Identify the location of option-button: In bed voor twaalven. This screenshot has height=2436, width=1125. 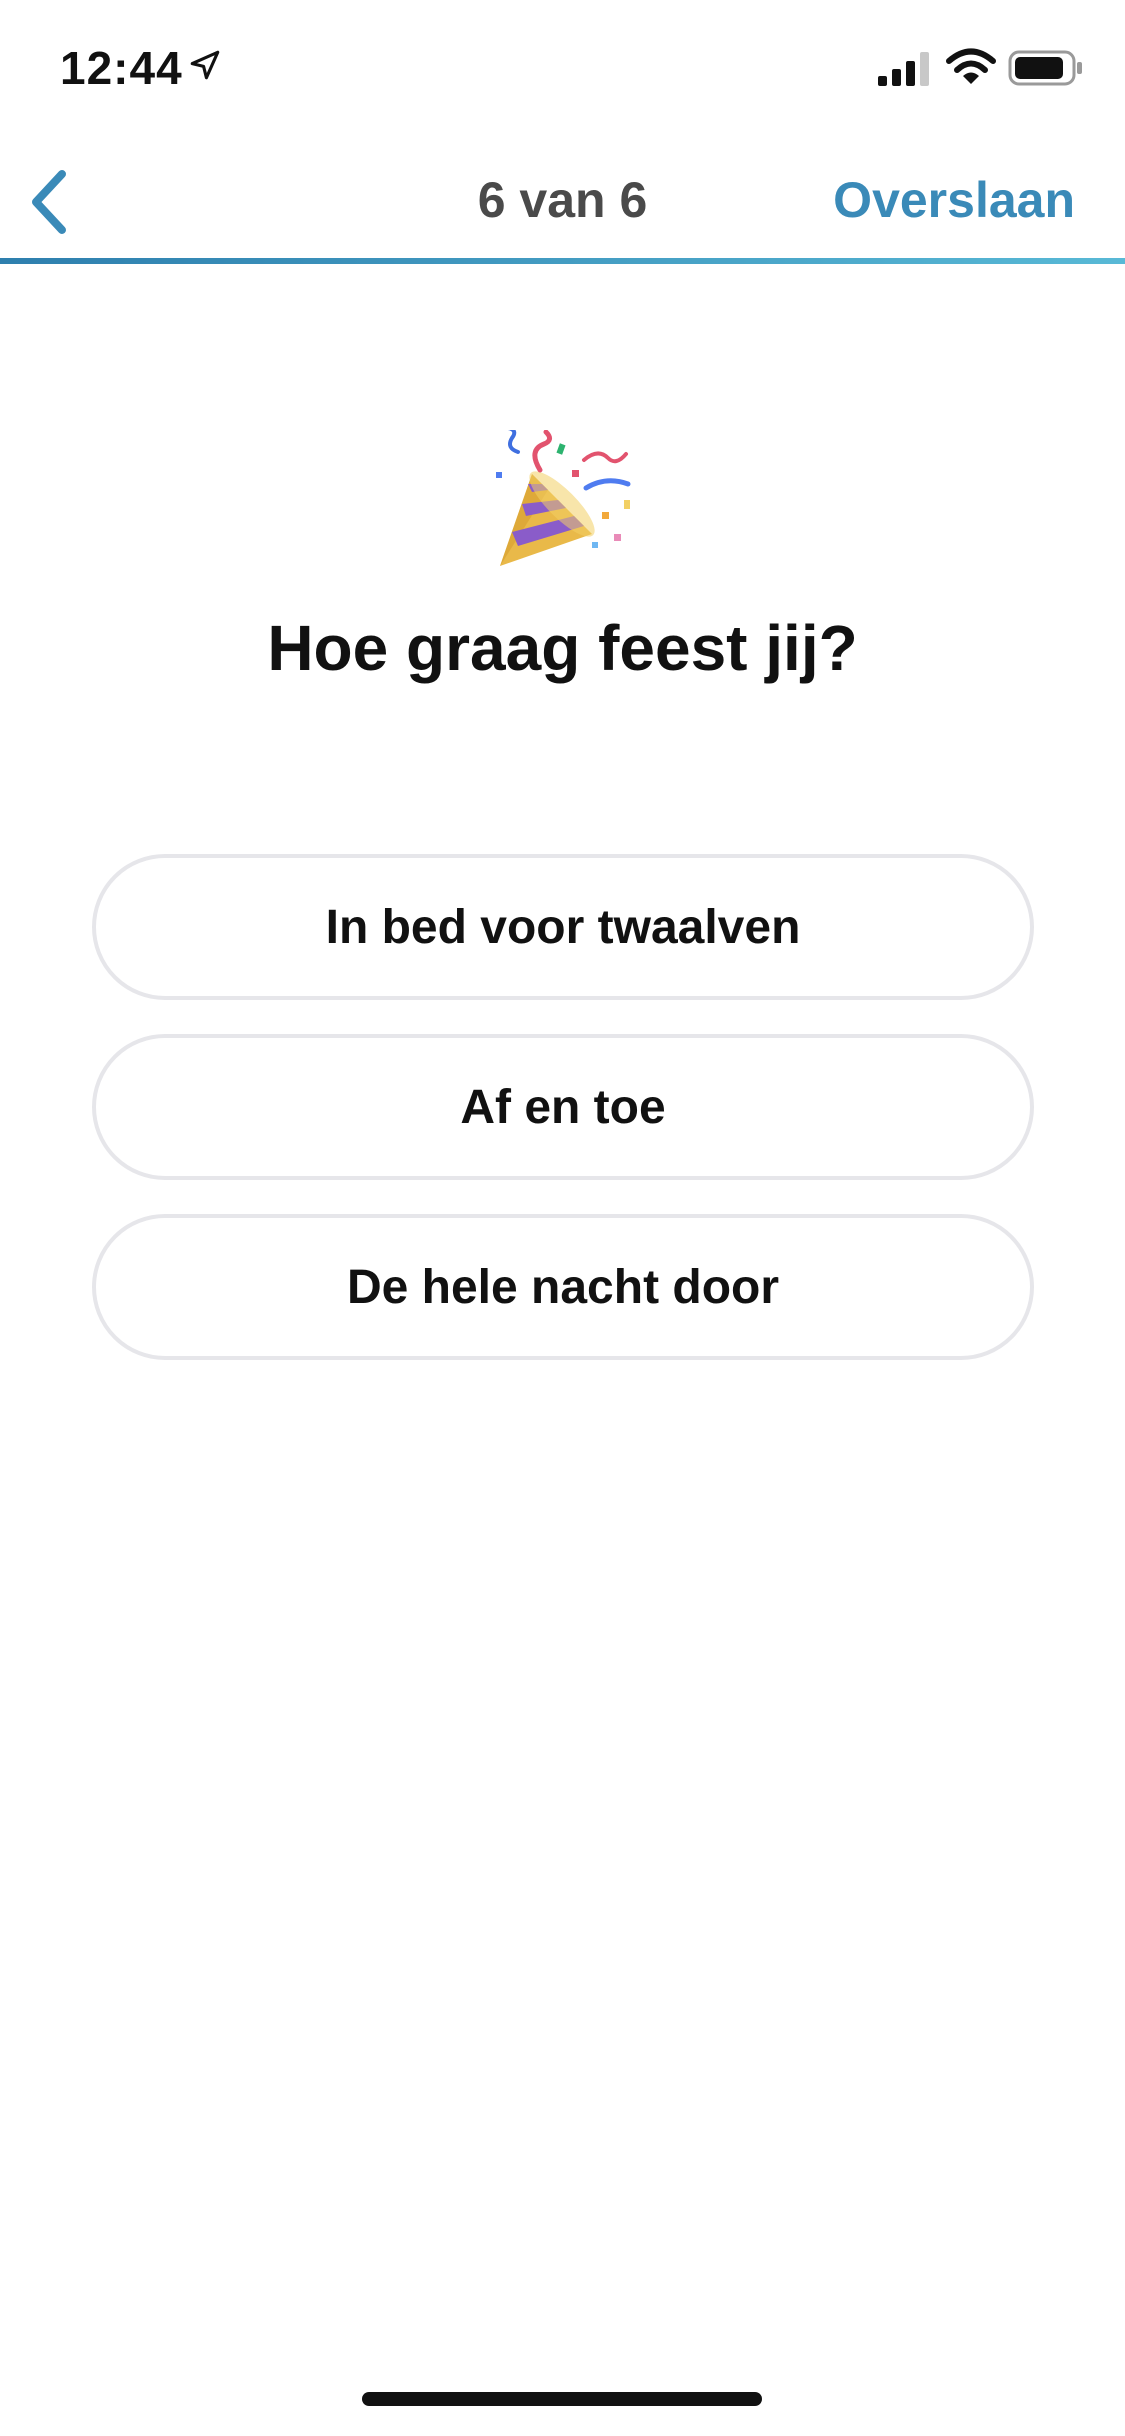
(563, 927).